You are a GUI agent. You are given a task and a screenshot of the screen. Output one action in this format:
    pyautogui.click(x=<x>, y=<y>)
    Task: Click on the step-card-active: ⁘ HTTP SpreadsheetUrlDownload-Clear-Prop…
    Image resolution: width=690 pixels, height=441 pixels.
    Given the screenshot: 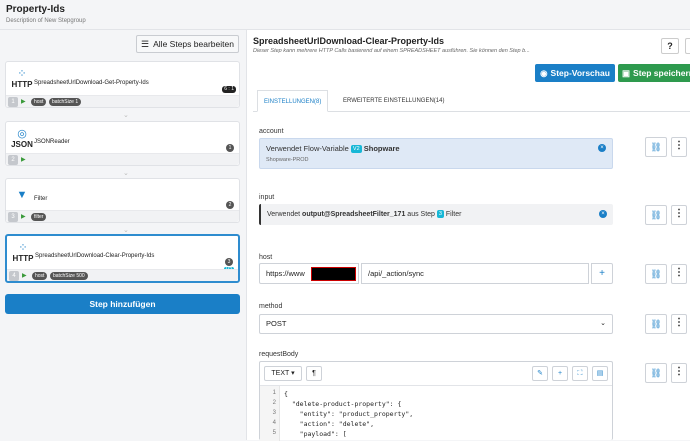 What is the action you would take?
    pyautogui.click(x=122, y=258)
    